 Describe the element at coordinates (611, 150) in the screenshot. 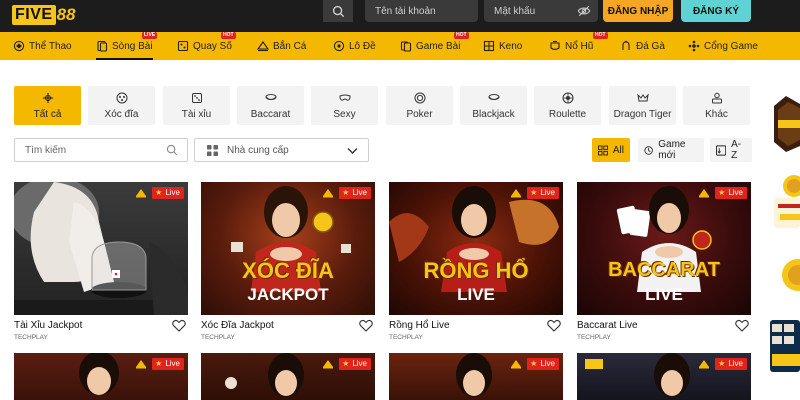

I see `sort-all-button: All` at that location.